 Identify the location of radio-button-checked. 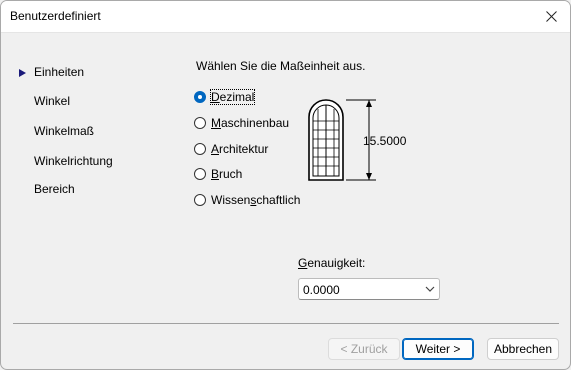
(200, 97).